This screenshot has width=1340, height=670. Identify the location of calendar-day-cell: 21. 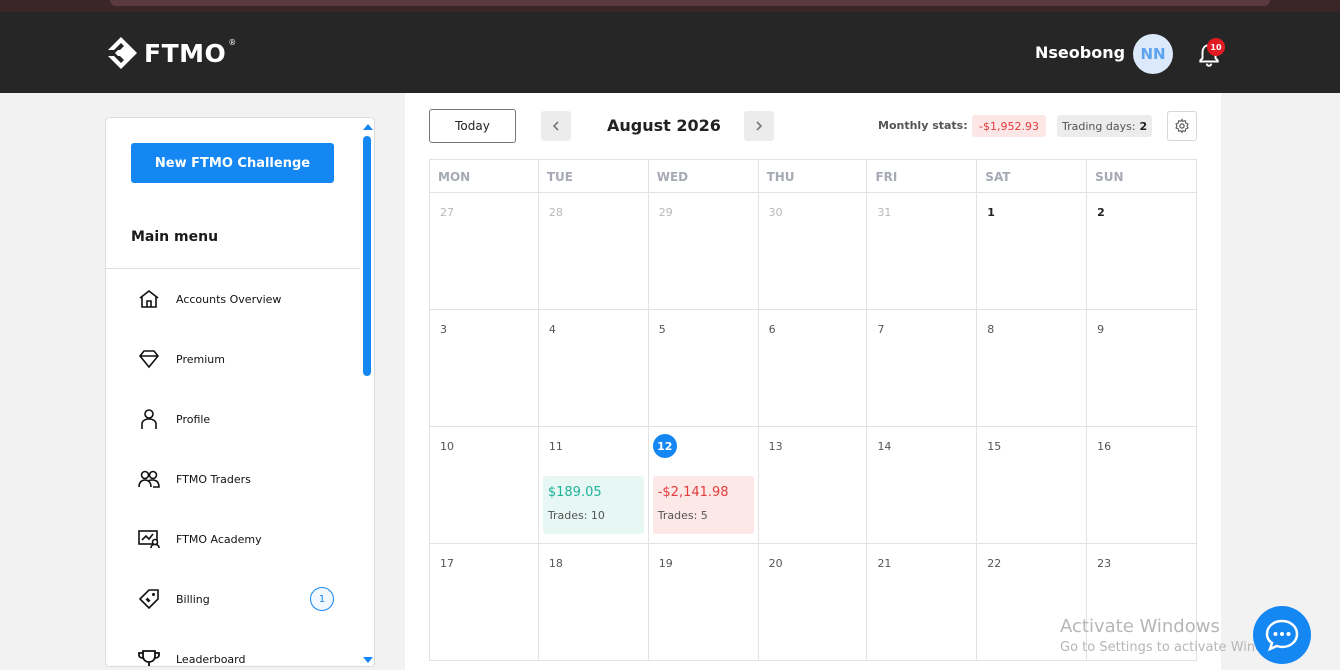
(922, 602).